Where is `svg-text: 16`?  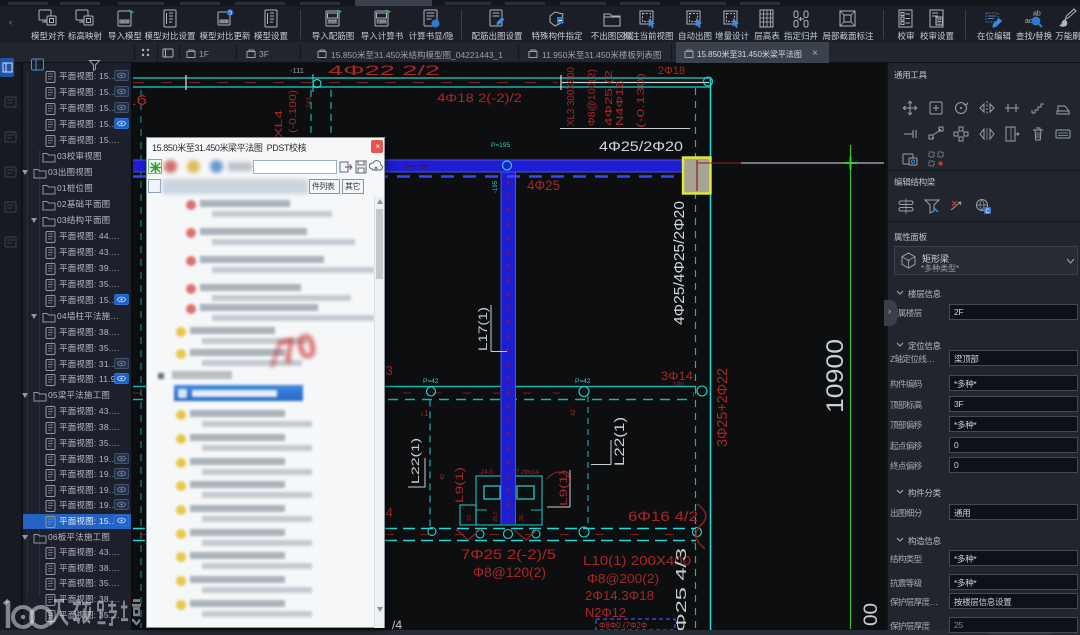
svg-text: 16 is located at coordinates (140, 100).